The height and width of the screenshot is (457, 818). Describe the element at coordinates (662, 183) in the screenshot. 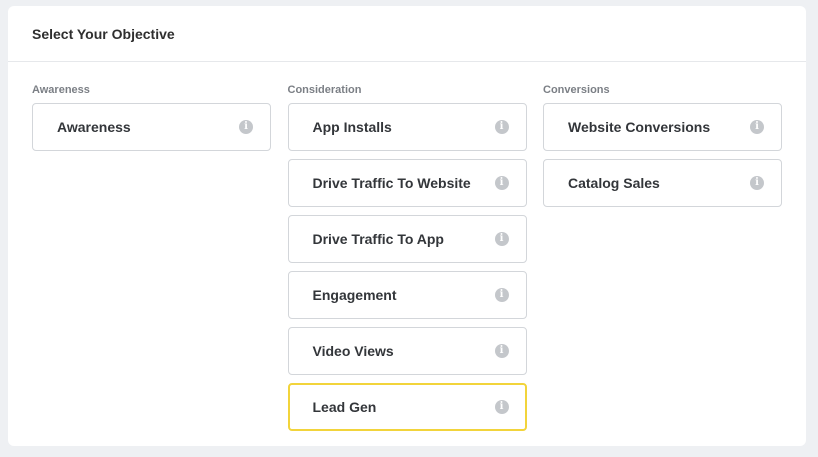

I see `objective-catalog-sales: Catalog Sales i` at that location.